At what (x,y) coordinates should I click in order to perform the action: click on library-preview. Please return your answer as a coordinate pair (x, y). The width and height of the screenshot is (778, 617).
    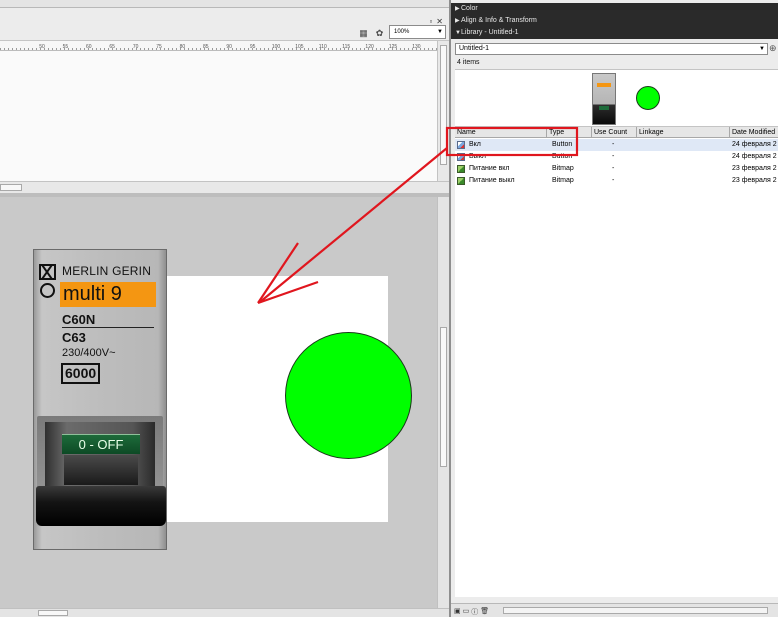
    Looking at the image, I should click on (616, 98).